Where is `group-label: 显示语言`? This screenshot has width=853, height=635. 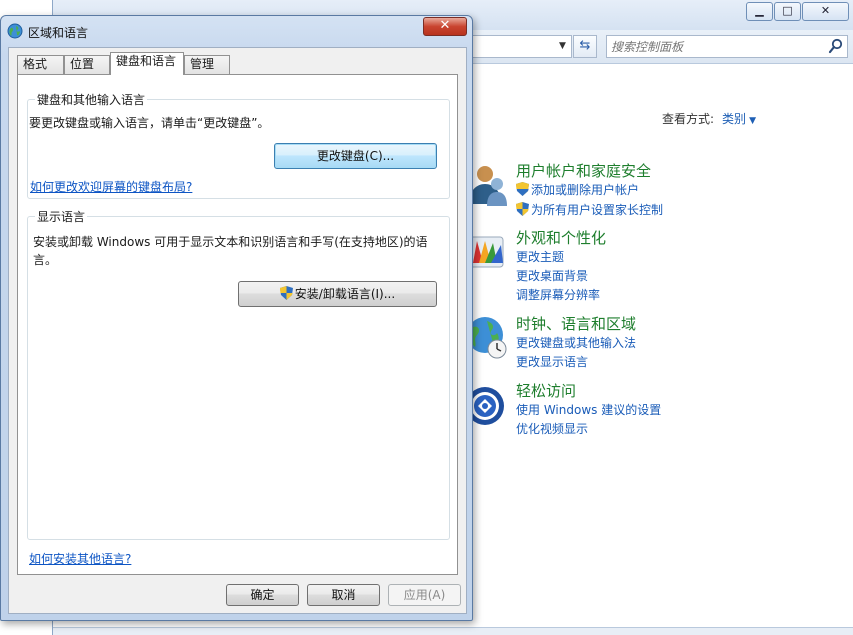 group-label: 显示语言 is located at coordinates (61, 216).